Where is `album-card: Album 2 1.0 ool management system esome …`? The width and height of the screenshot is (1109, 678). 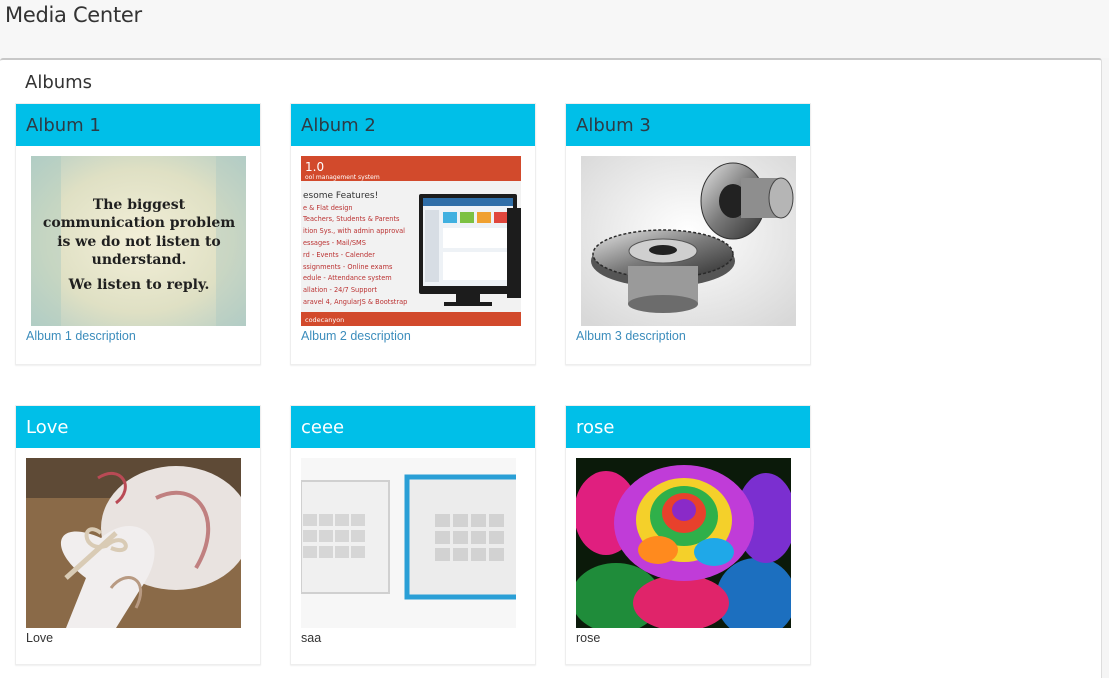 album-card: Album 2 1.0 ool management system esome … is located at coordinates (413, 234).